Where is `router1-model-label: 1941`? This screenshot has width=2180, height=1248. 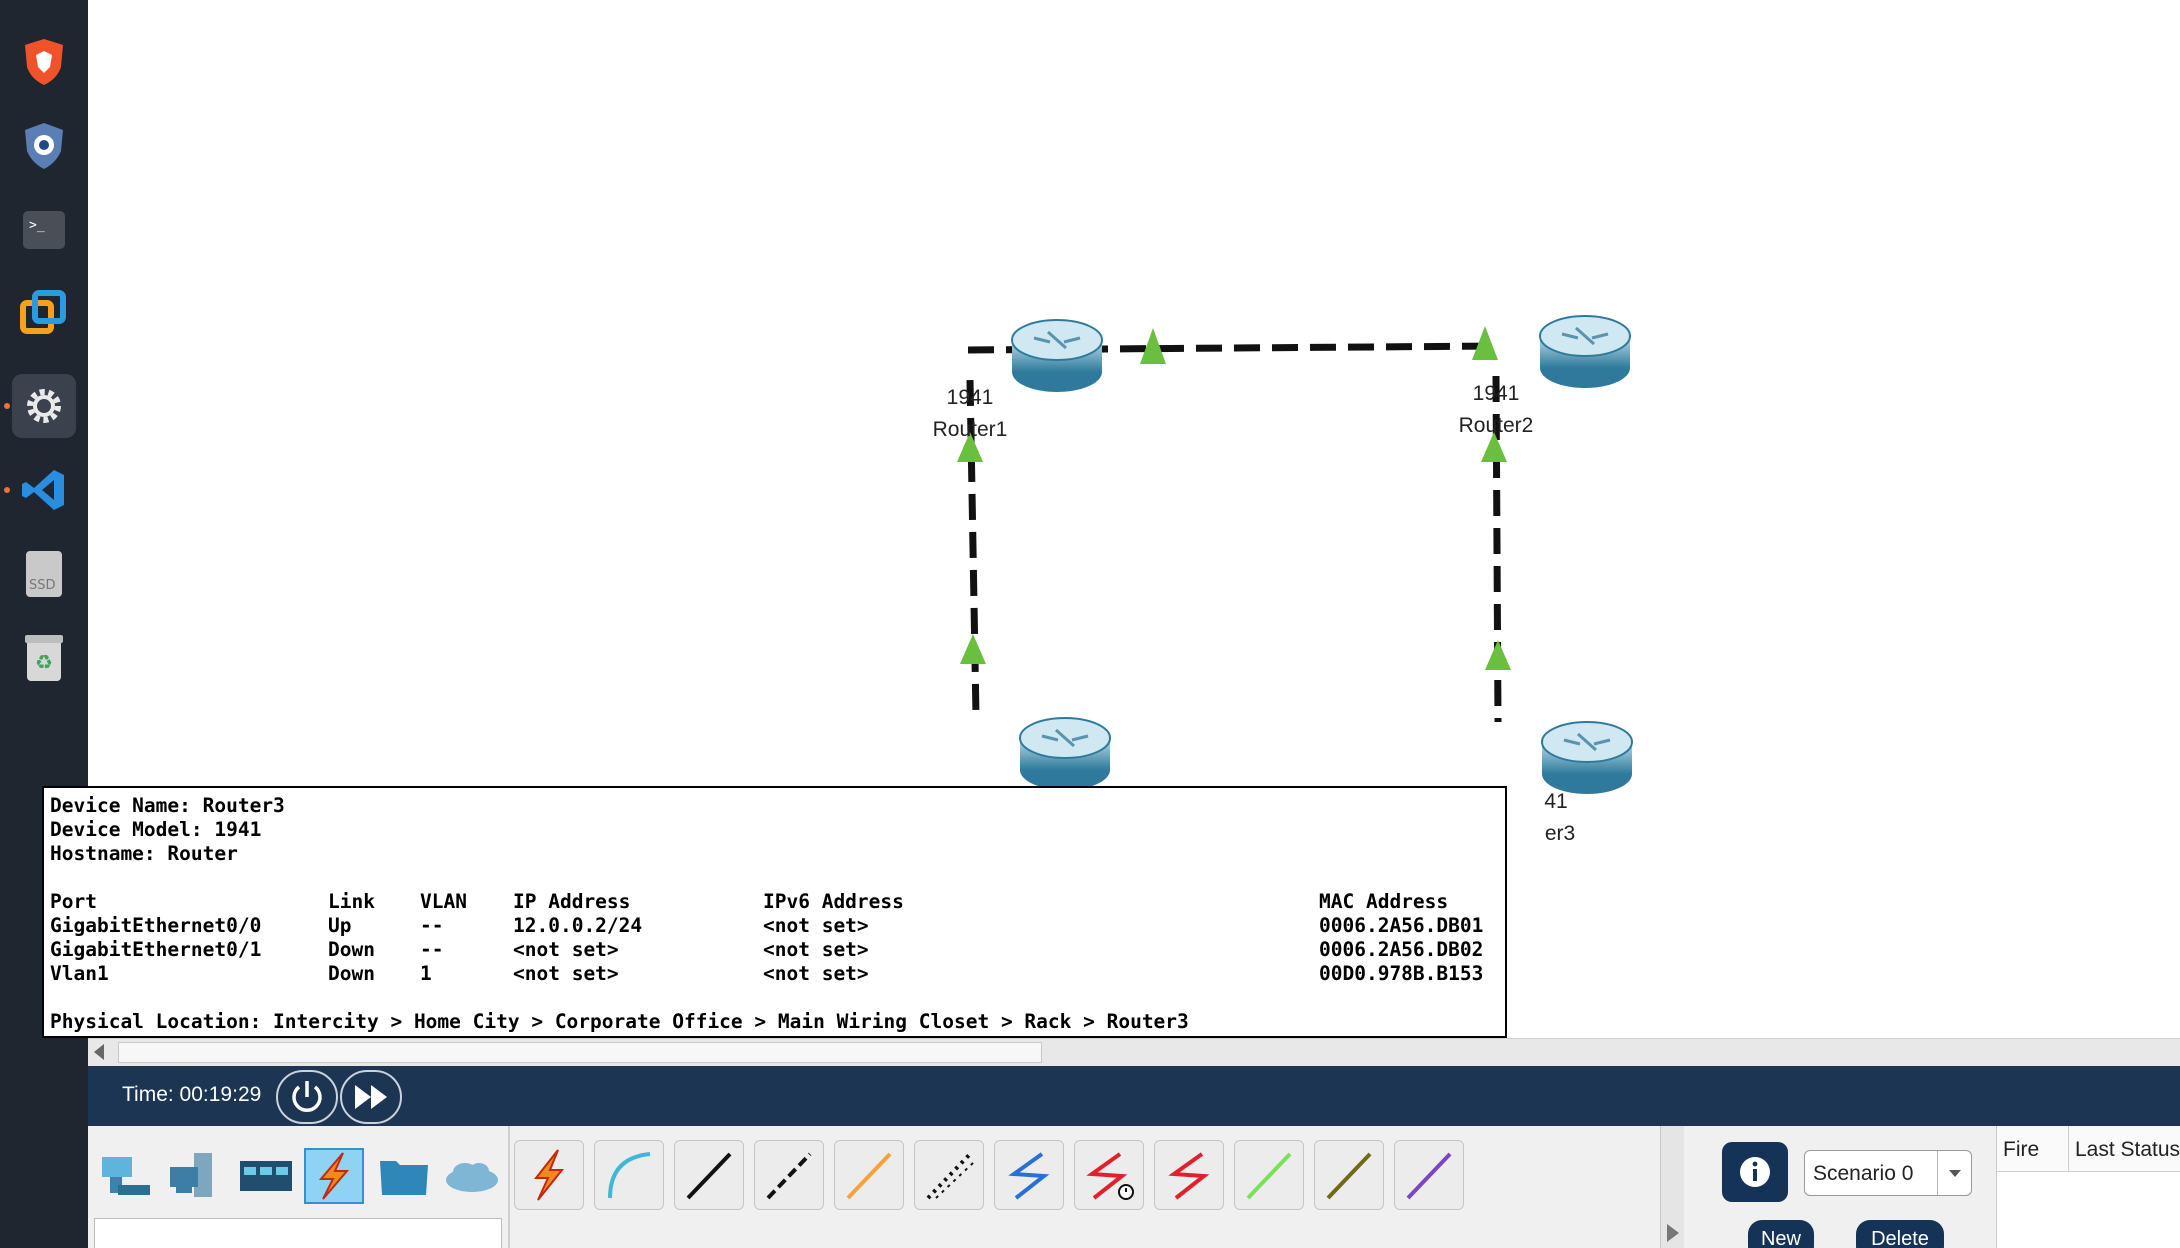 router1-model-label: 1941 is located at coordinates (970, 397).